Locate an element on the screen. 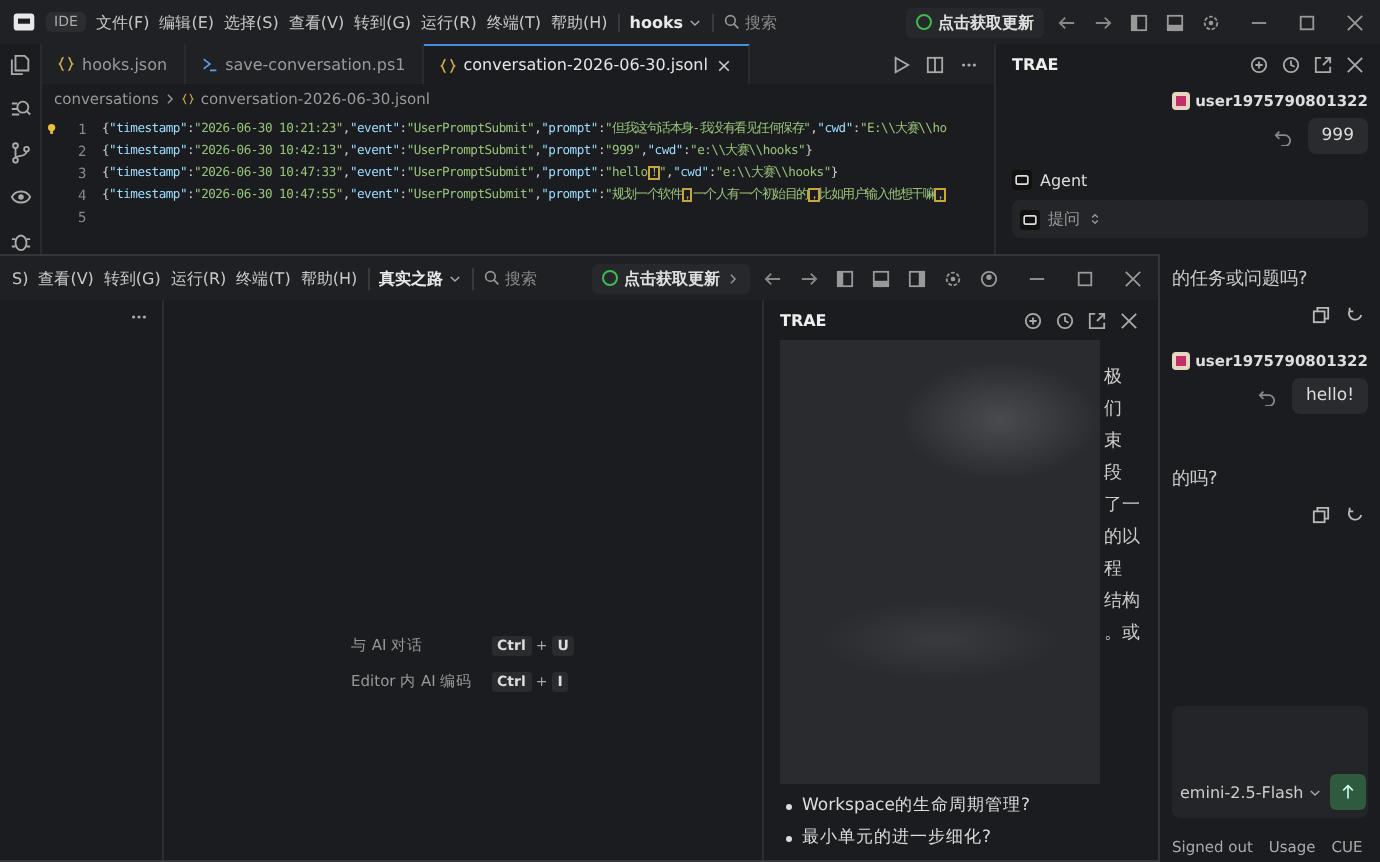 The image size is (1380, 862). arrow-up-icon is located at coordinates (1347, 792).